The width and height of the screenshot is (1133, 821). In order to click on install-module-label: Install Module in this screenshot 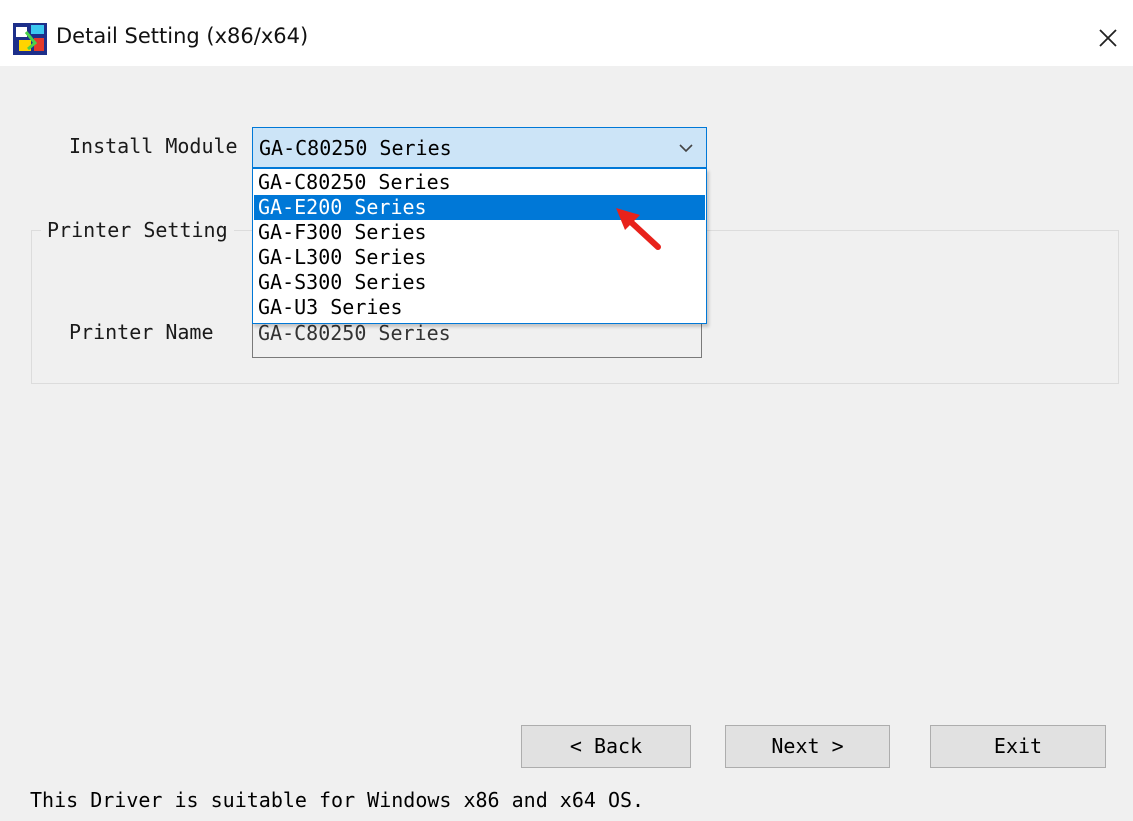, I will do `click(153, 146)`.